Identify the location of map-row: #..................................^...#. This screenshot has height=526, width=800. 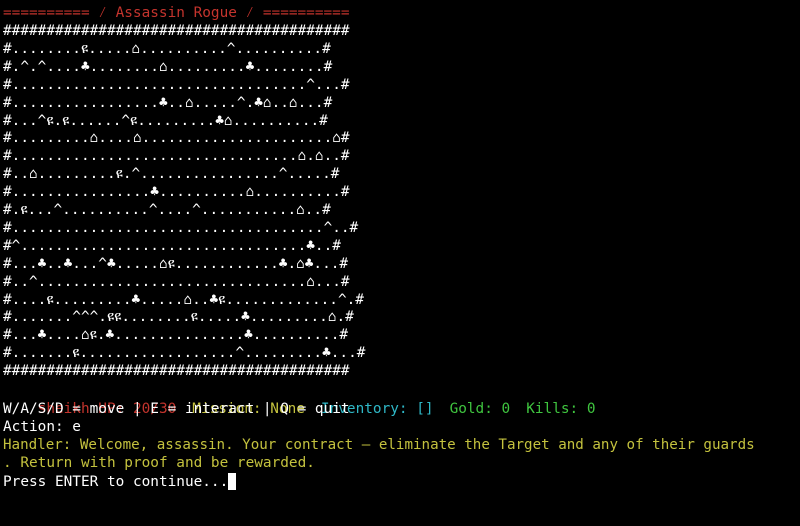
(176, 84).